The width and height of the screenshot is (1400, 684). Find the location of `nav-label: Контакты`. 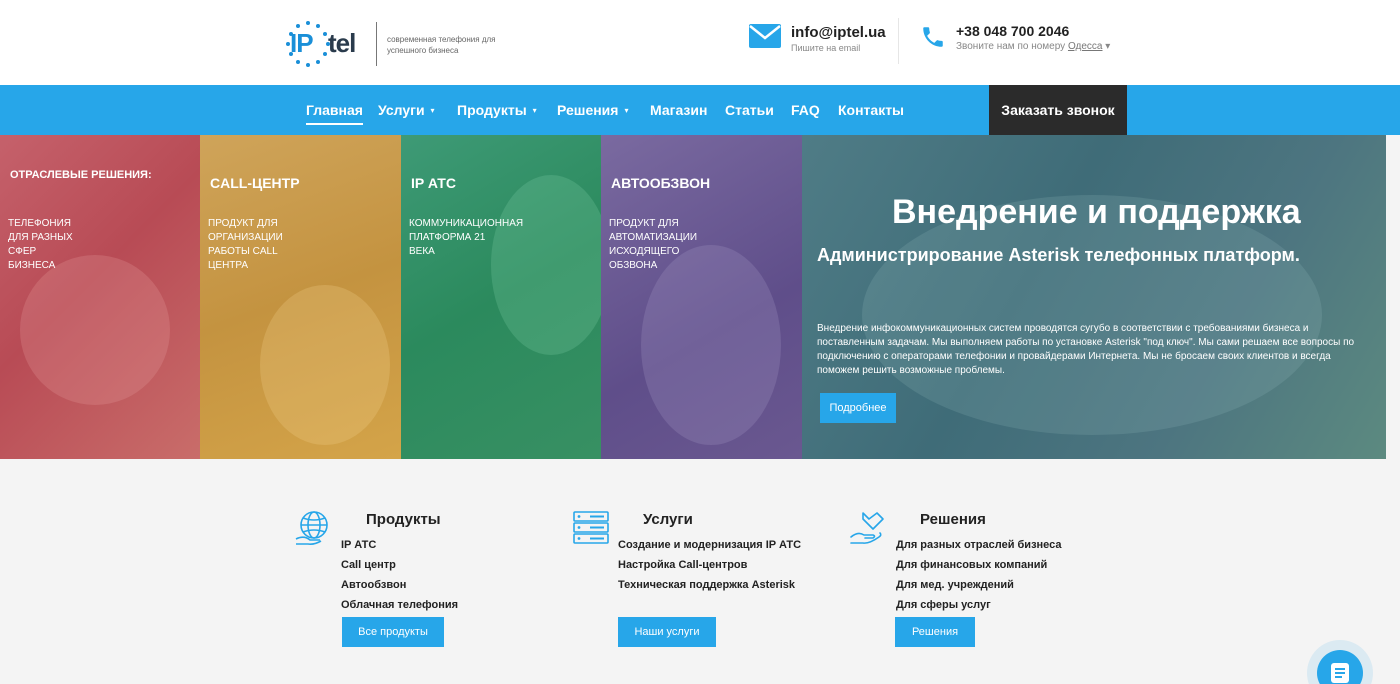

nav-label: Контакты is located at coordinates (871, 110).